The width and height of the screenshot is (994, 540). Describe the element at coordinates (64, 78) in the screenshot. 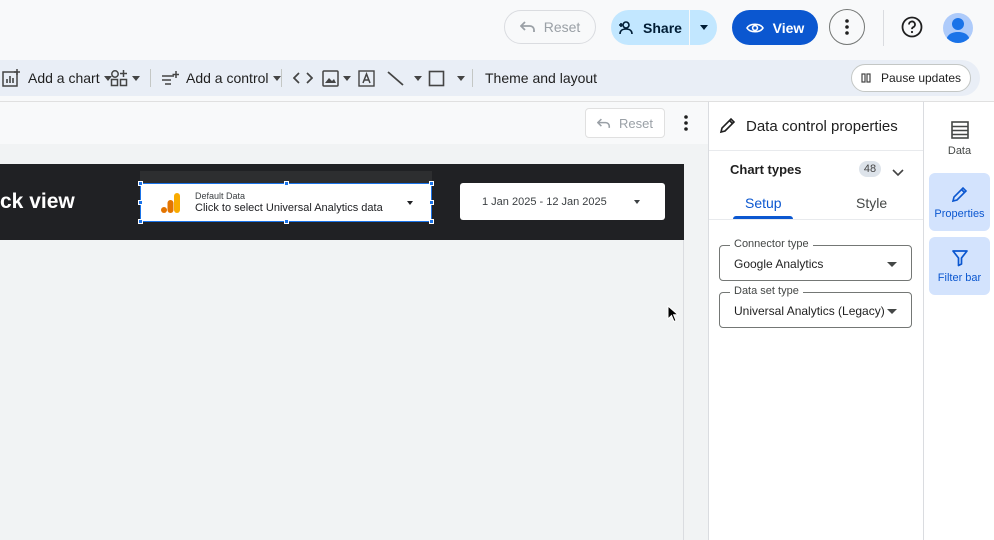

I see `add-chart-label: Add a chart` at that location.